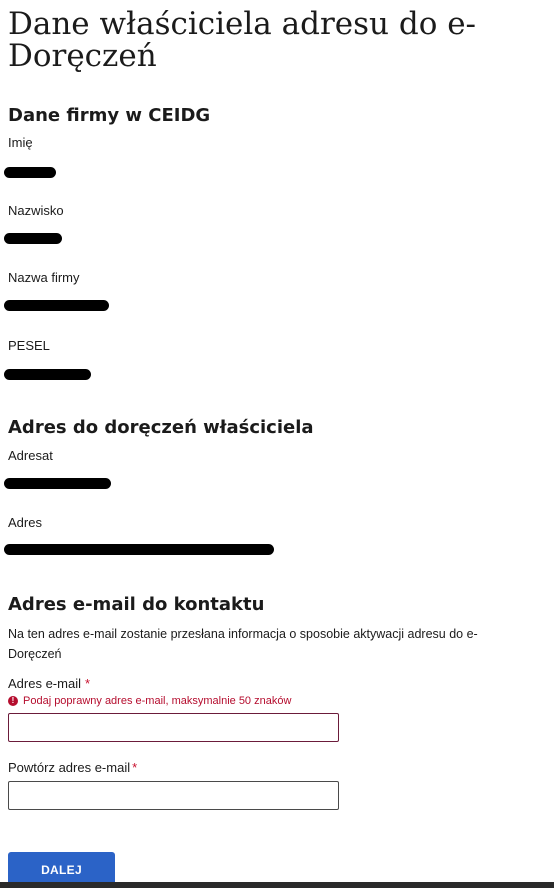  I want to click on section-title-address: Adres do doręczeń właściciela, so click(161, 427).